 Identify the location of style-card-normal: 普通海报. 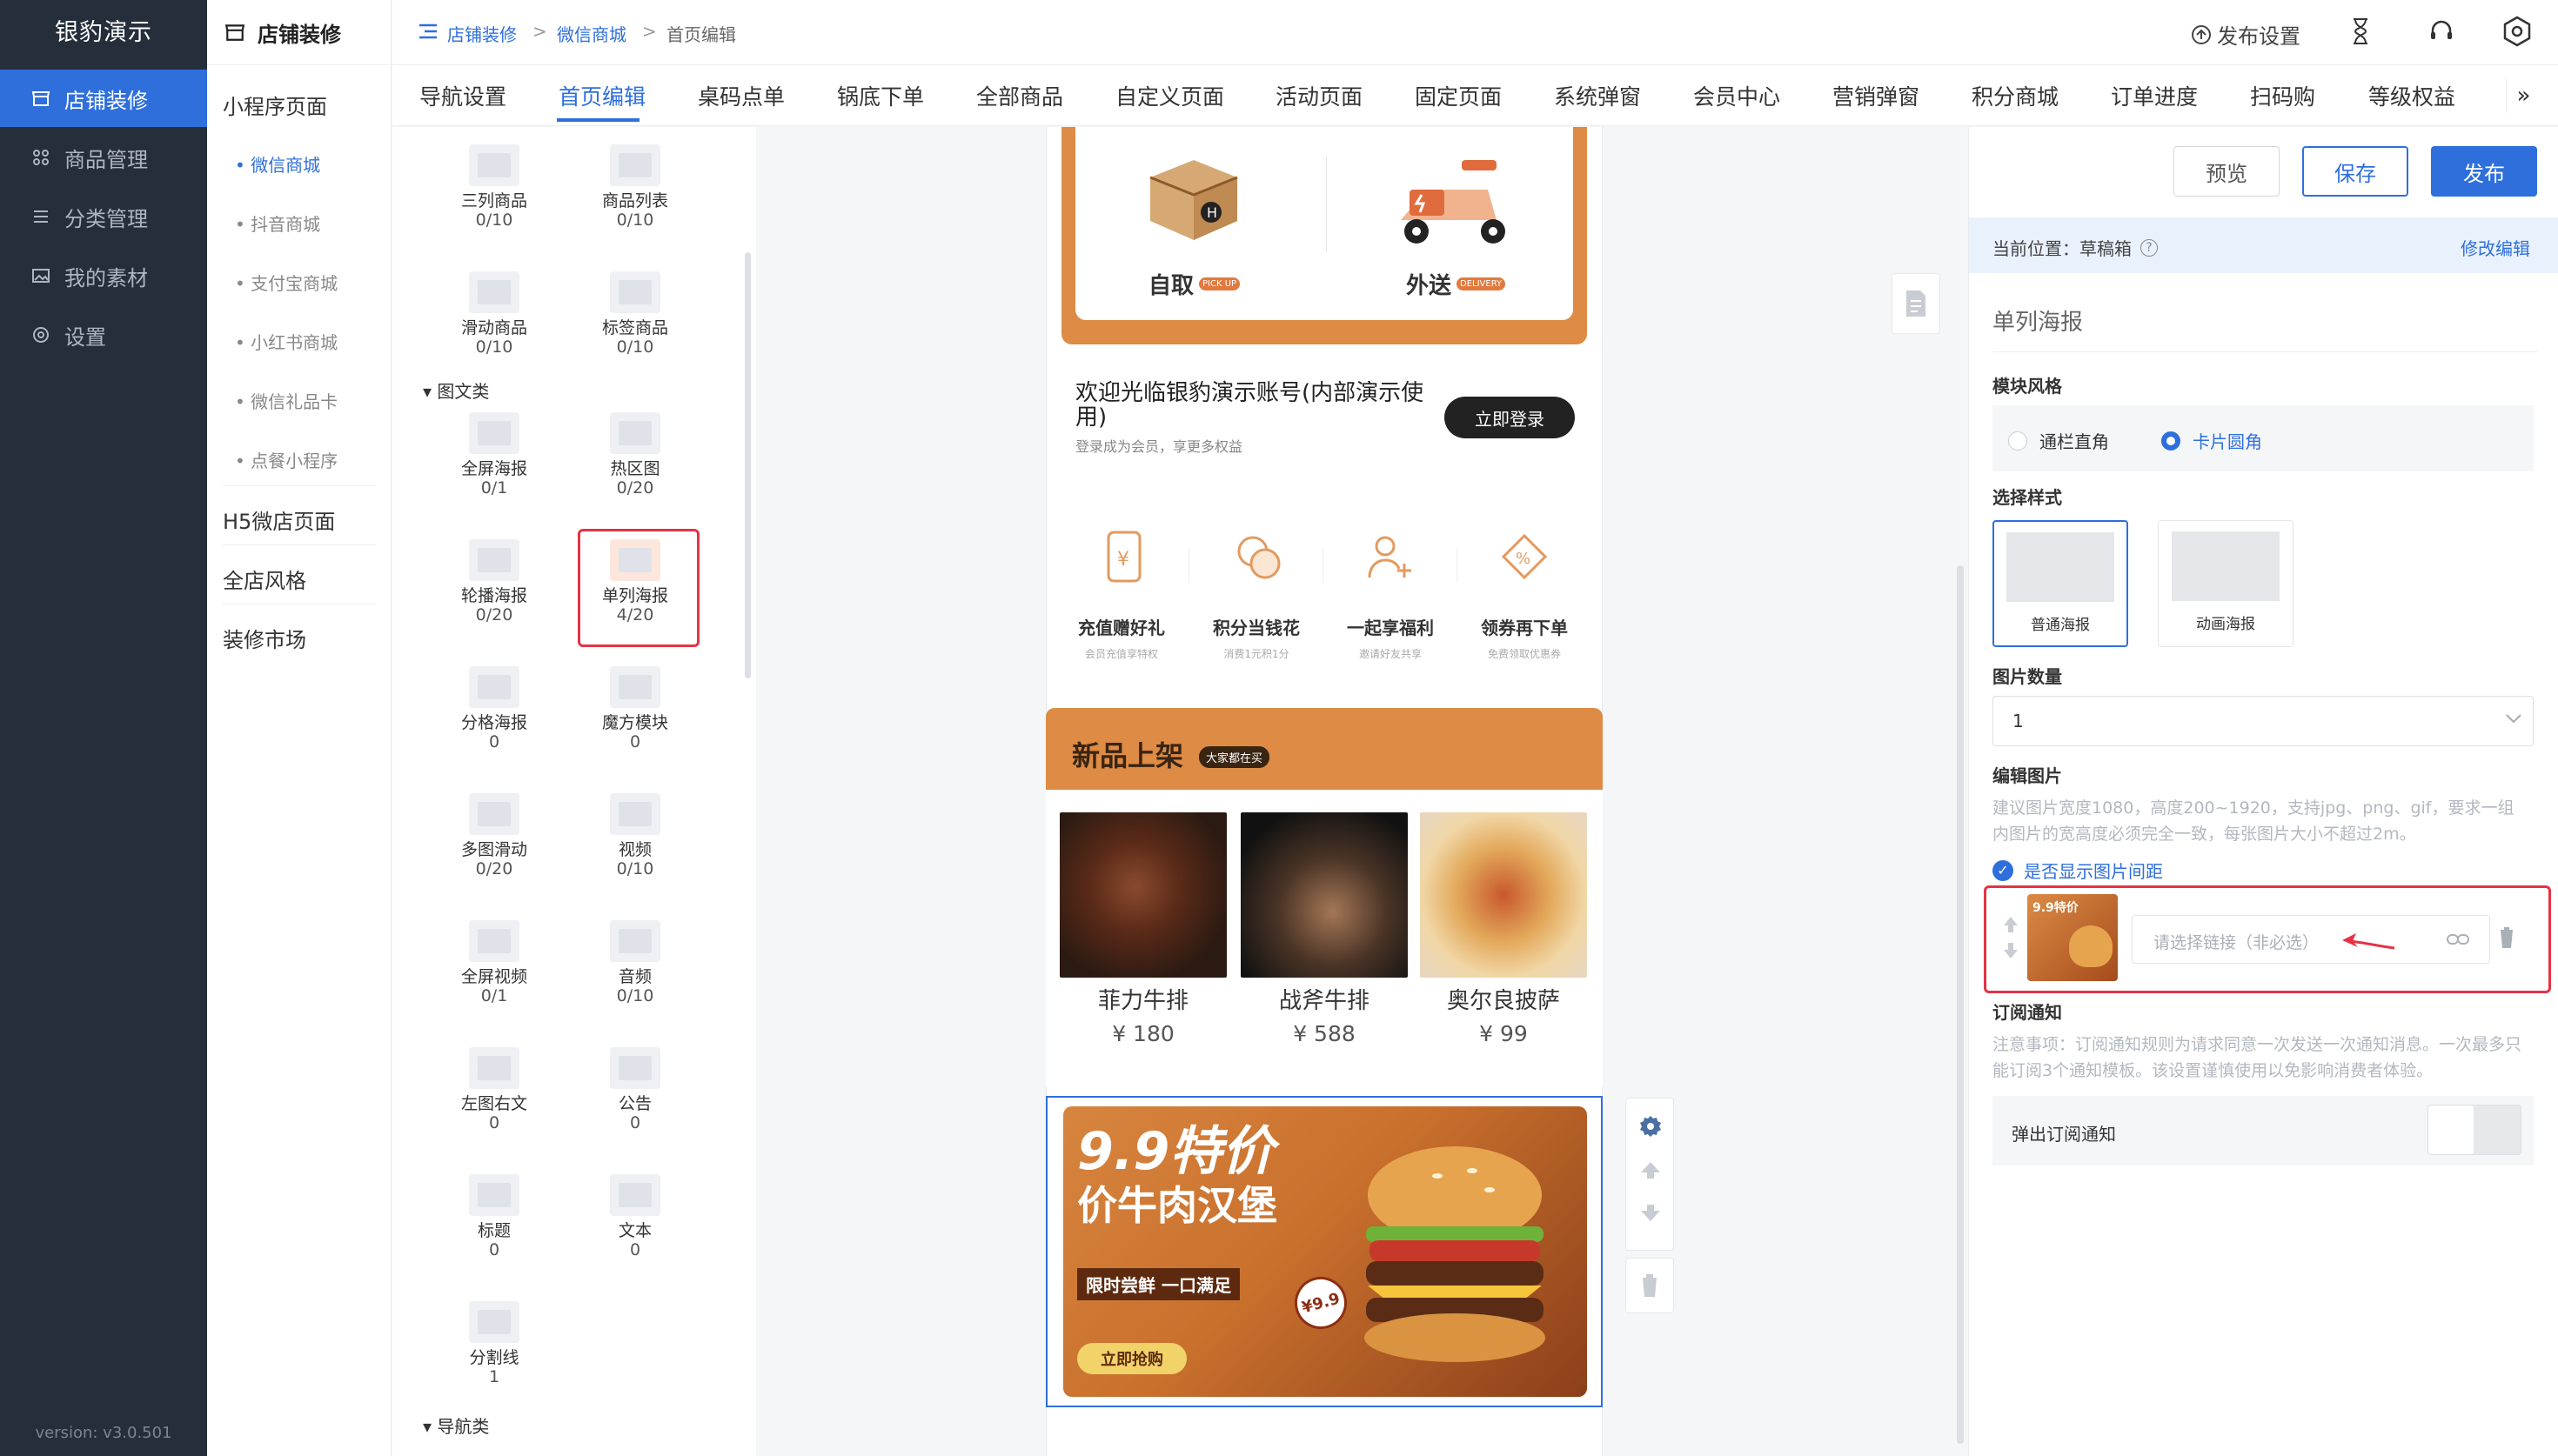
(2060, 583).